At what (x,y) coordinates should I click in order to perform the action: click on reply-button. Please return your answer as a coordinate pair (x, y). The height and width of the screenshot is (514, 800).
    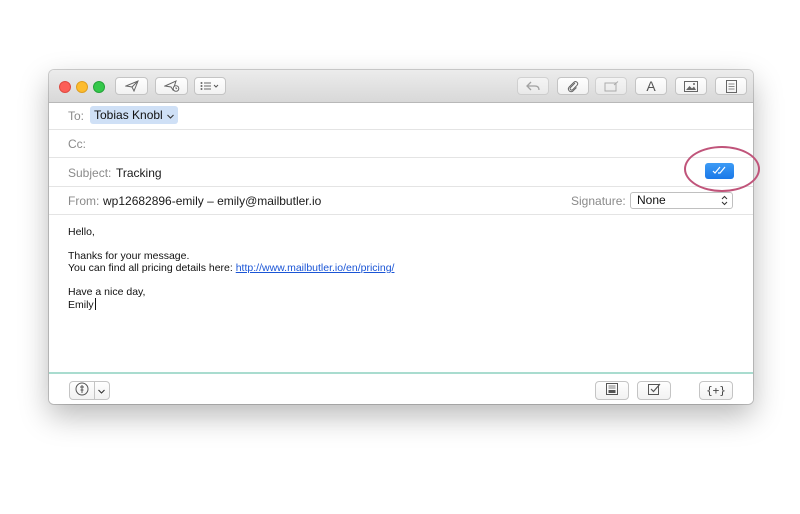
    Looking at the image, I should click on (533, 86).